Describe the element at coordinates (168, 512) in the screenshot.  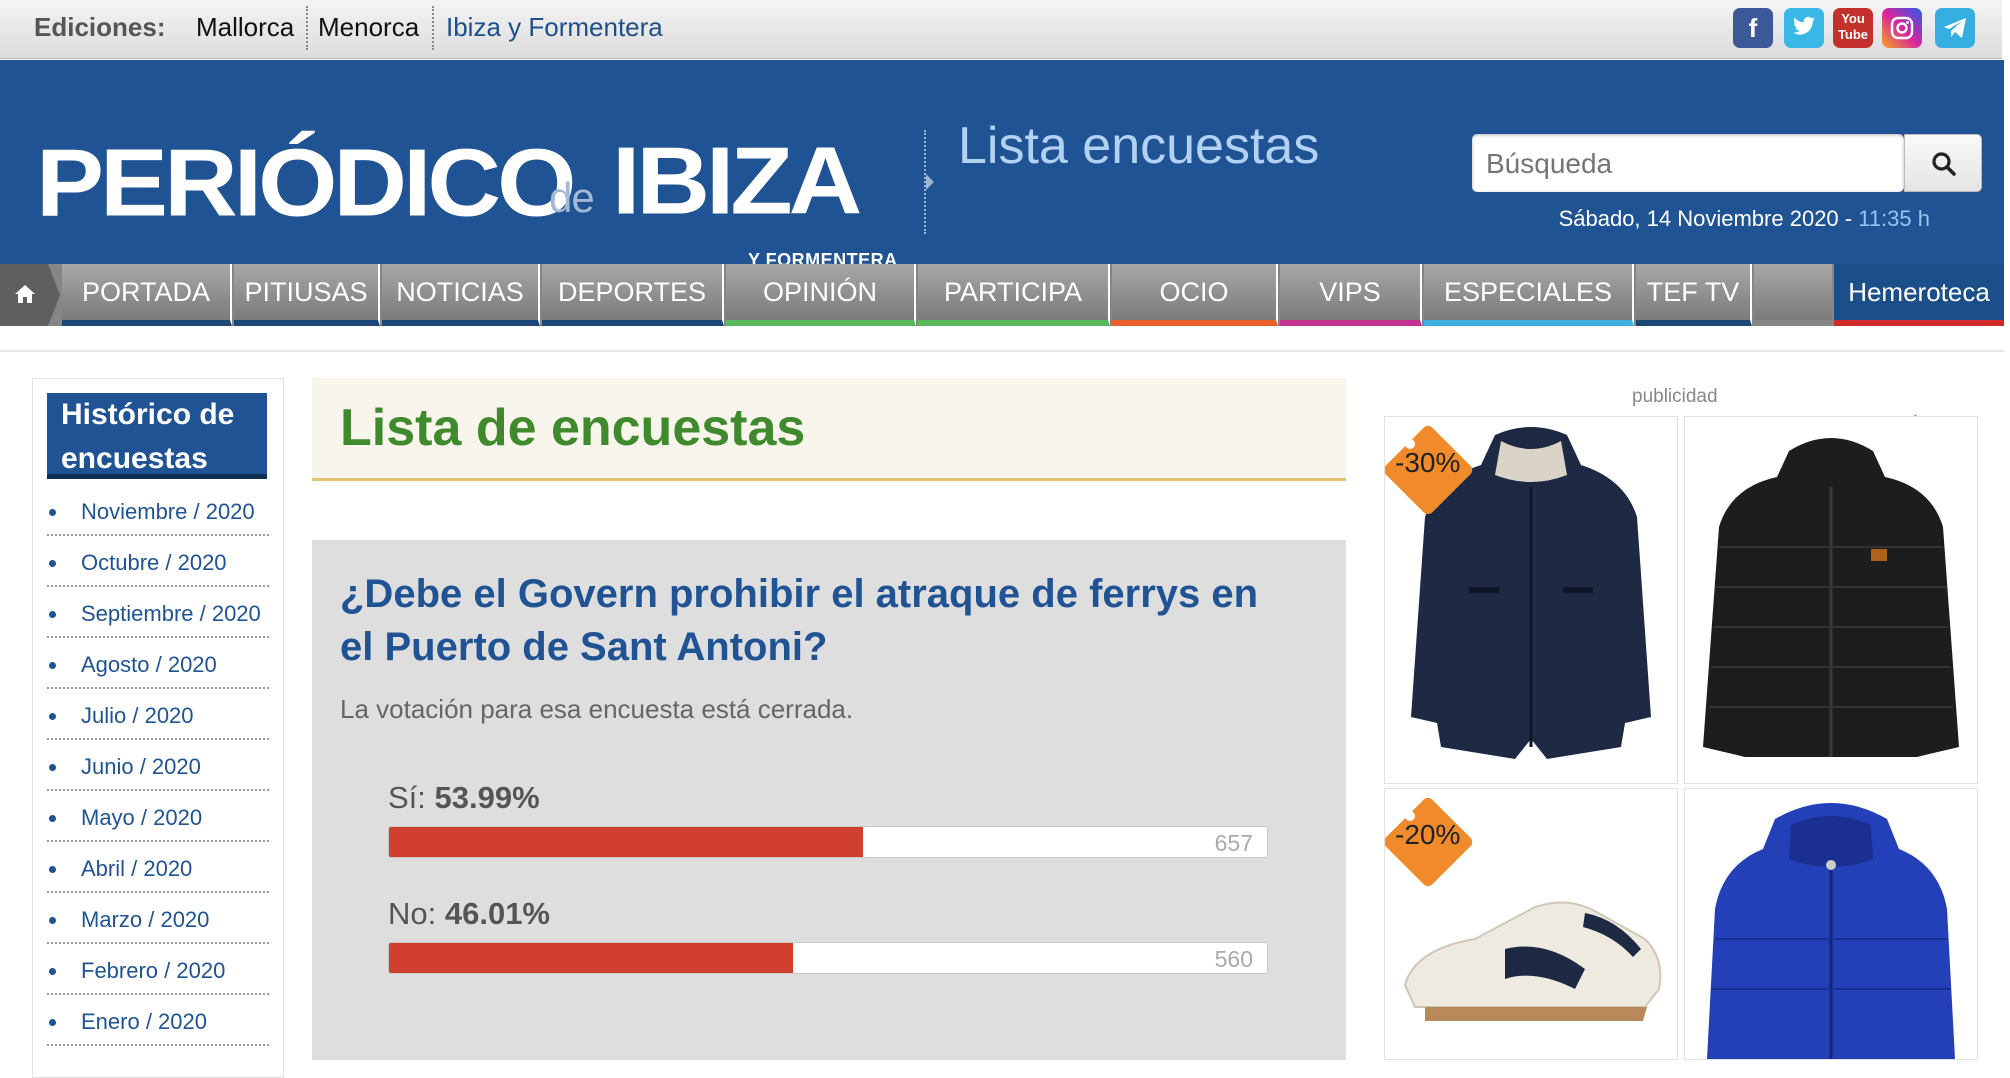
I see `month-link: Noviembre / 2020` at that location.